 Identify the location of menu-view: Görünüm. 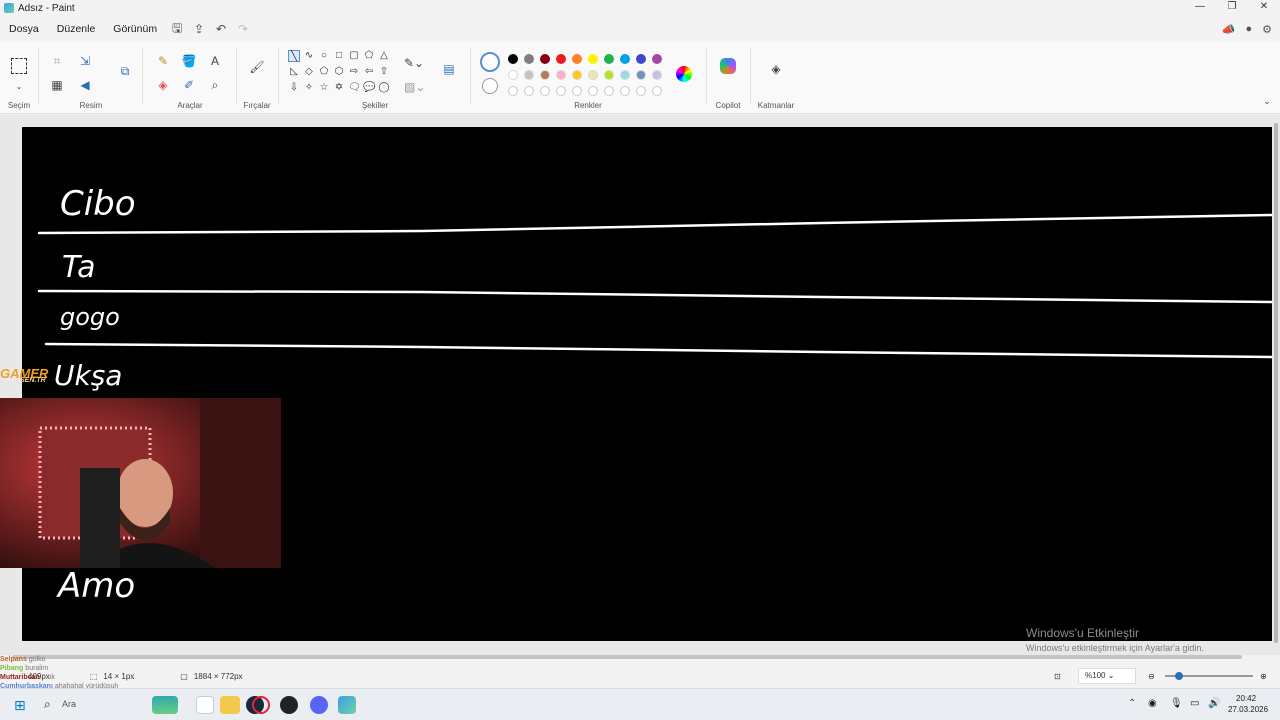
(135, 29).